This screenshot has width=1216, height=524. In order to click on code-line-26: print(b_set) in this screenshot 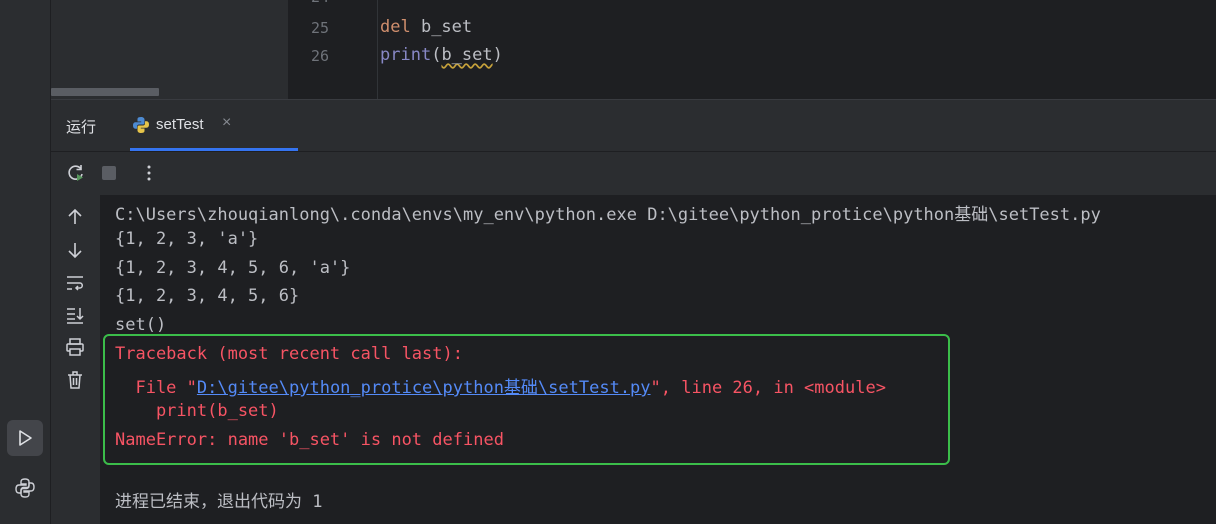, I will do `click(441, 55)`.